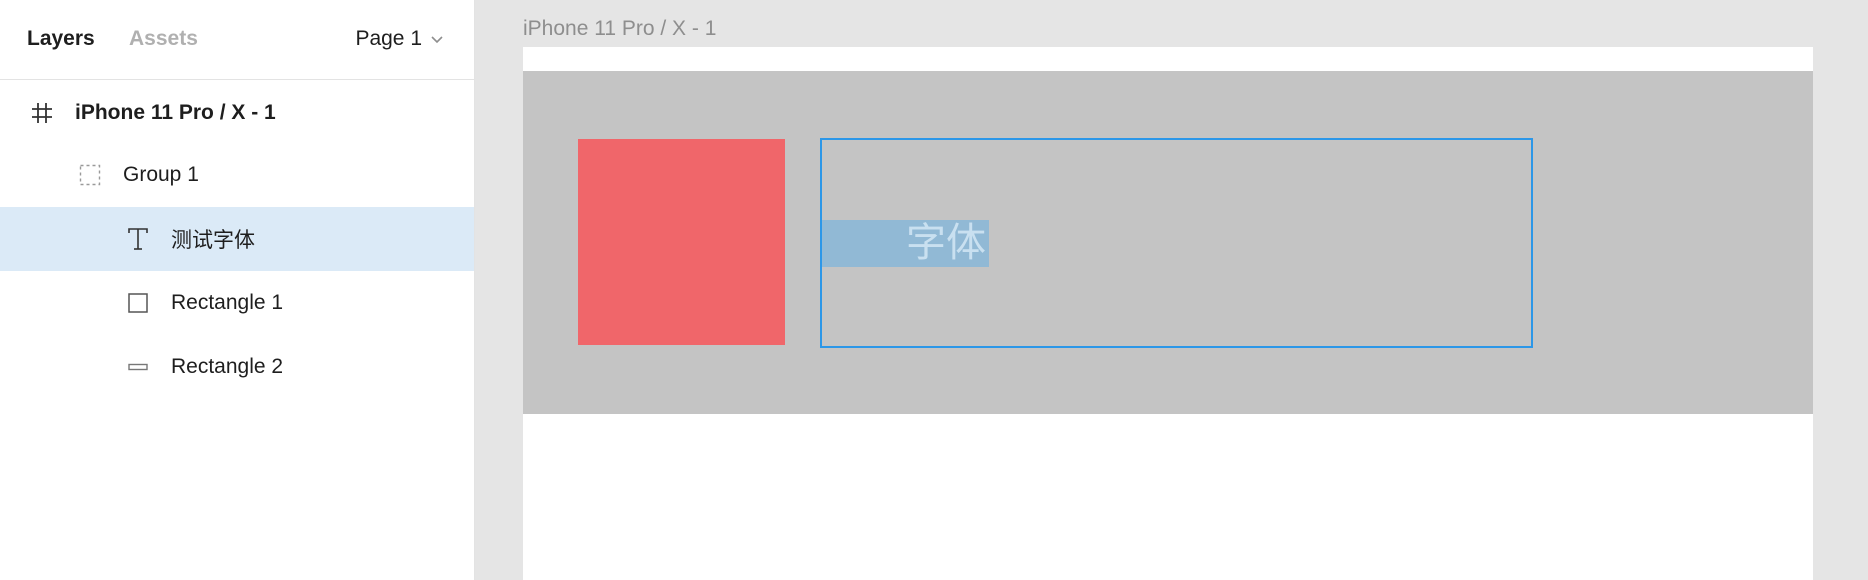 This screenshot has height=580, width=1868. I want to click on frame-icon, so click(42, 113).